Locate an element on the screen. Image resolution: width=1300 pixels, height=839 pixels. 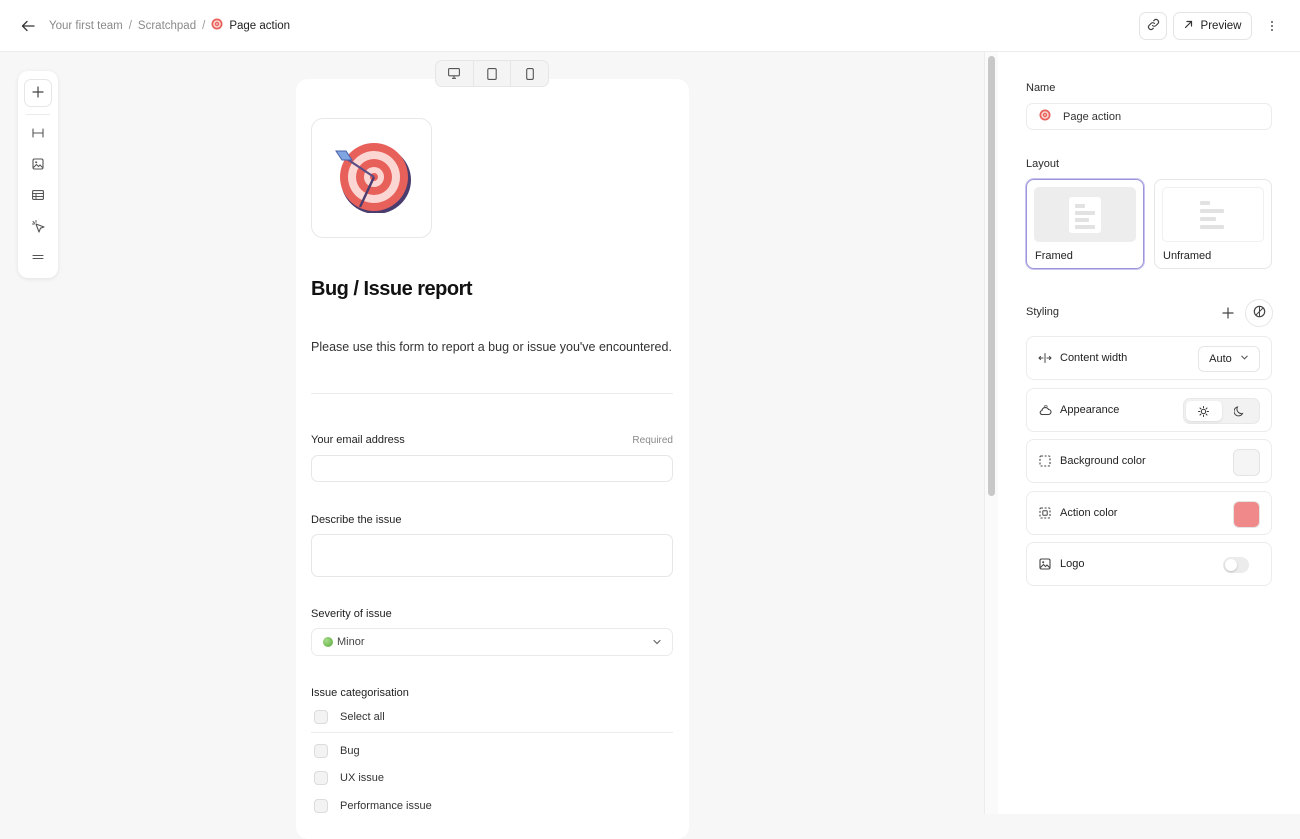
appearance-toggle is located at coordinates (1221, 411).